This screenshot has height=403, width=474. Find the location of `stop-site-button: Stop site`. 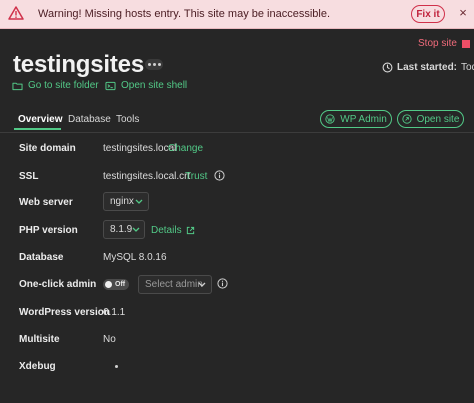

stop-site-button: Stop site is located at coordinates (444, 43).